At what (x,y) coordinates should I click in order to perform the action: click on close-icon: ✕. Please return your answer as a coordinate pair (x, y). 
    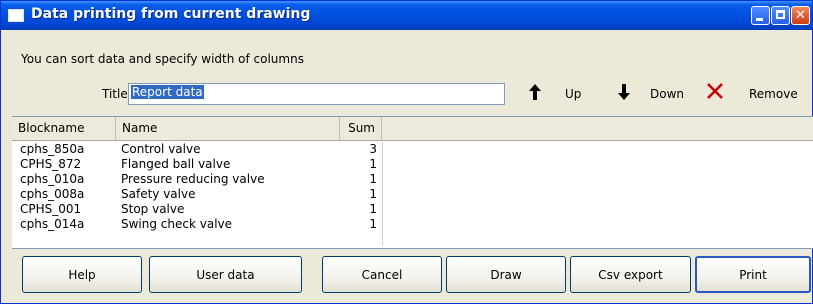
    Looking at the image, I should click on (800, 15).